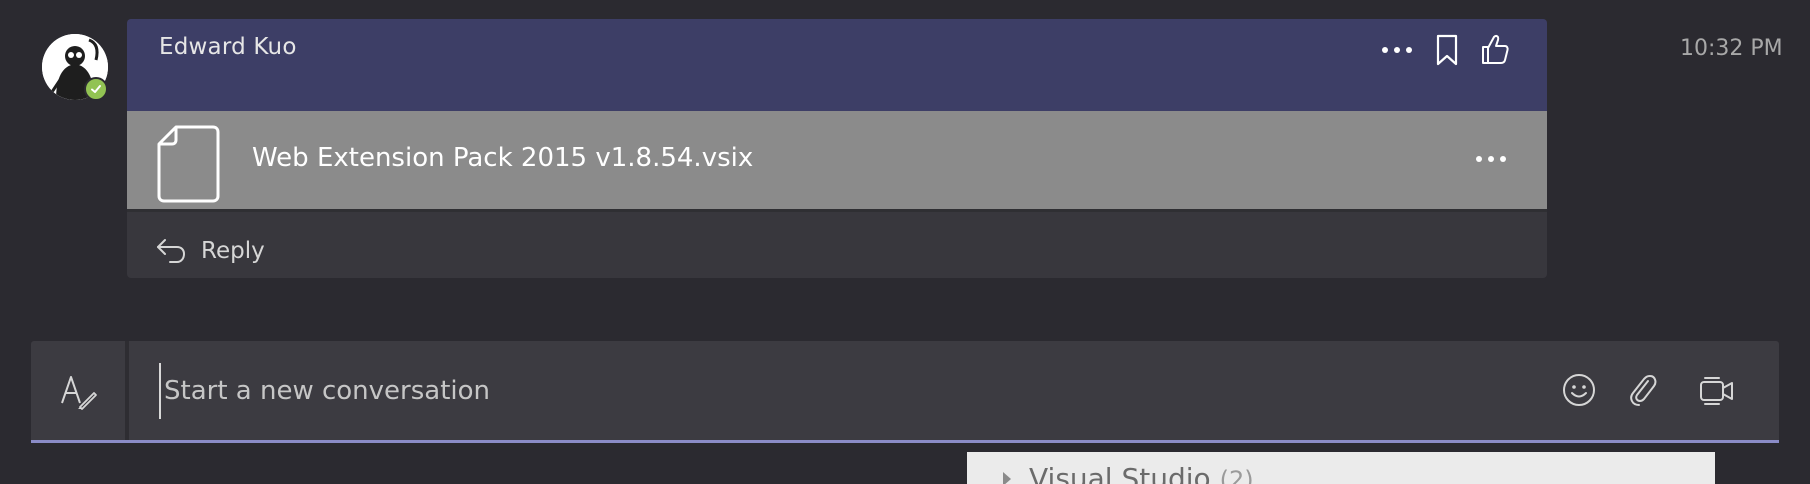 This screenshot has height=484, width=1810. I want to click on channel-group-name: Visual Studio, so click(1120, 473).